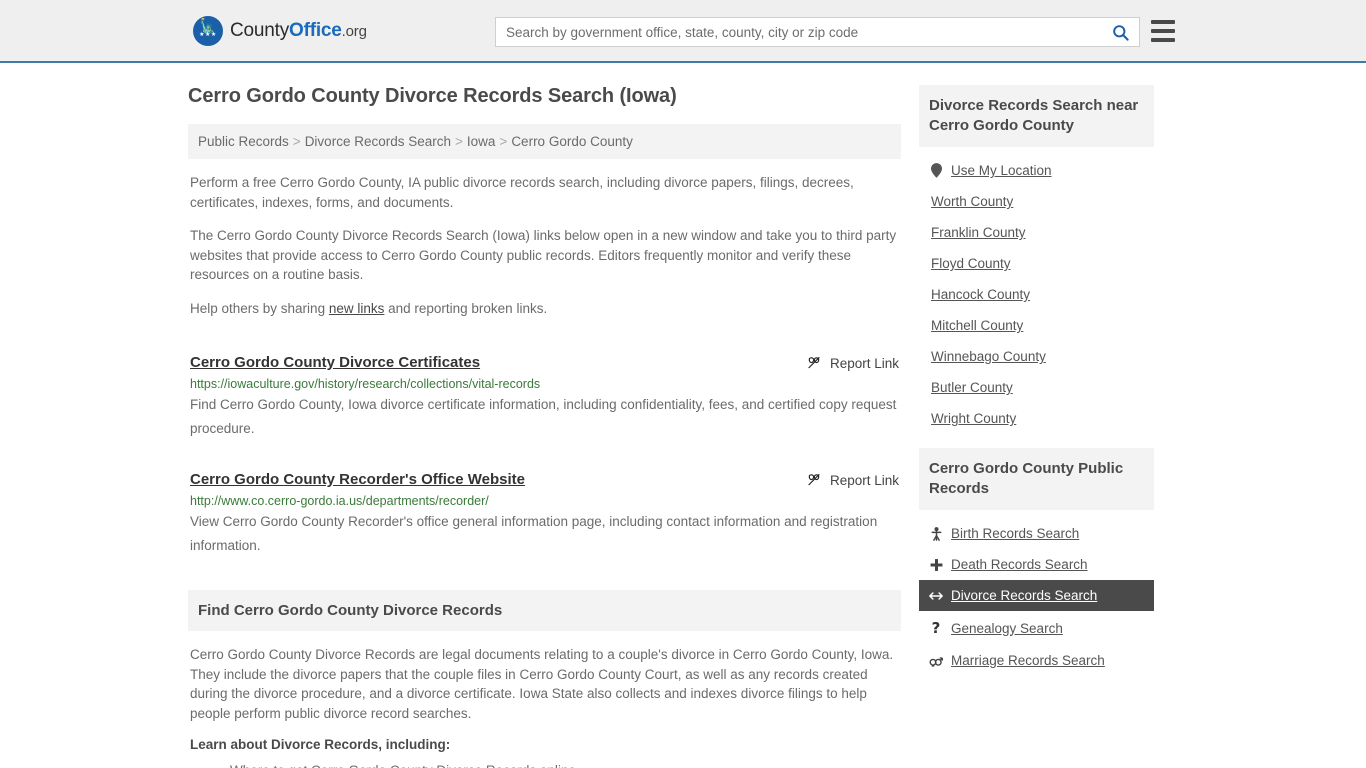 Image resolution: width=1366 pixels, height=768 pixels. I want to click on help-suffix: and reporting broken links., so click(466, 308).